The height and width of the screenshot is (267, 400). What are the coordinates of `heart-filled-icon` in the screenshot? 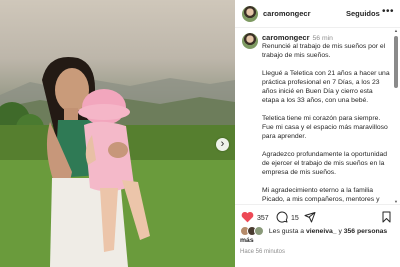 It's located at (247, 217).